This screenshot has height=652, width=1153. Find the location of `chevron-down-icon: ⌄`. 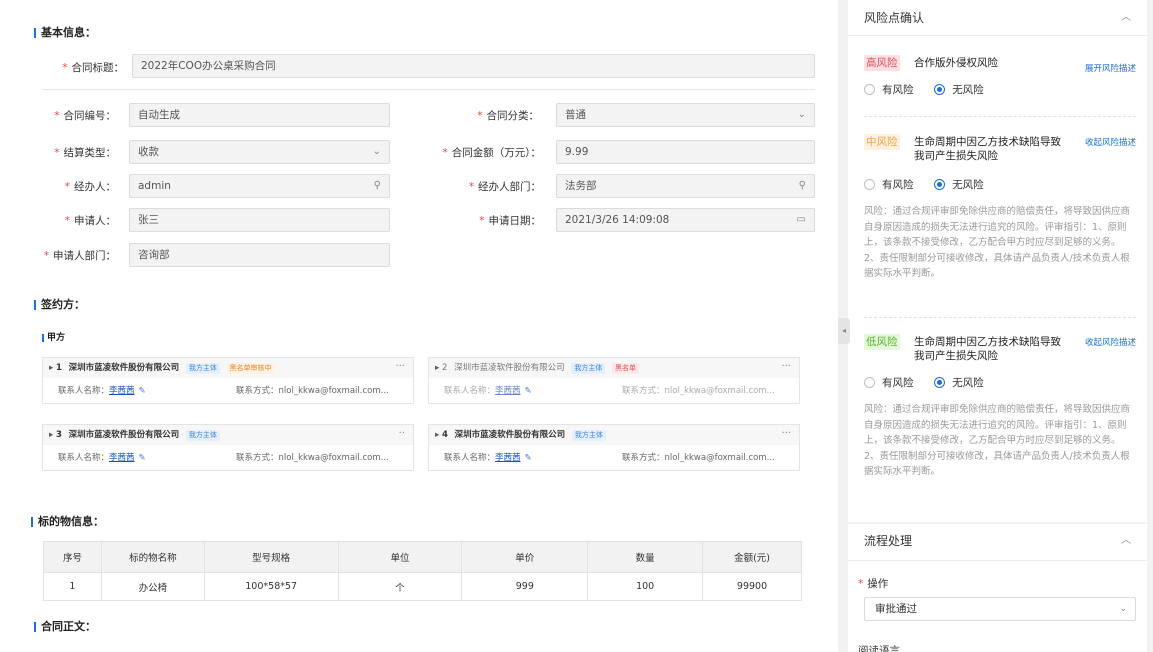

chevron-down-icon: ⌄ is located at coordinates (1123, 609).